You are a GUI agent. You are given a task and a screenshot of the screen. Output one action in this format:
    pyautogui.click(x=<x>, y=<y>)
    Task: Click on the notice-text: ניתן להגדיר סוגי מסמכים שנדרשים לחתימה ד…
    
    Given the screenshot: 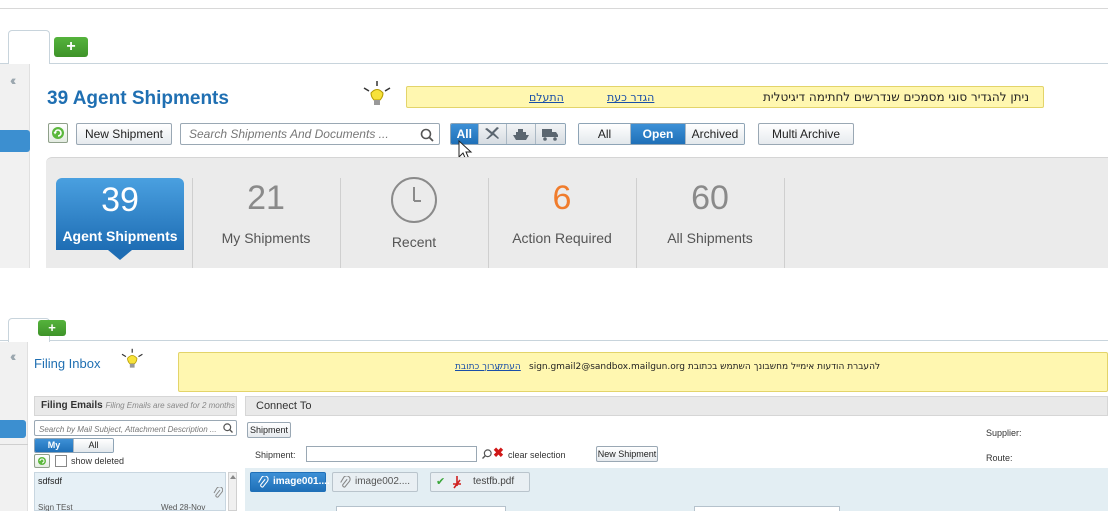 What is the action you would take?
    pyautogui.click(x=896, y=97)
    